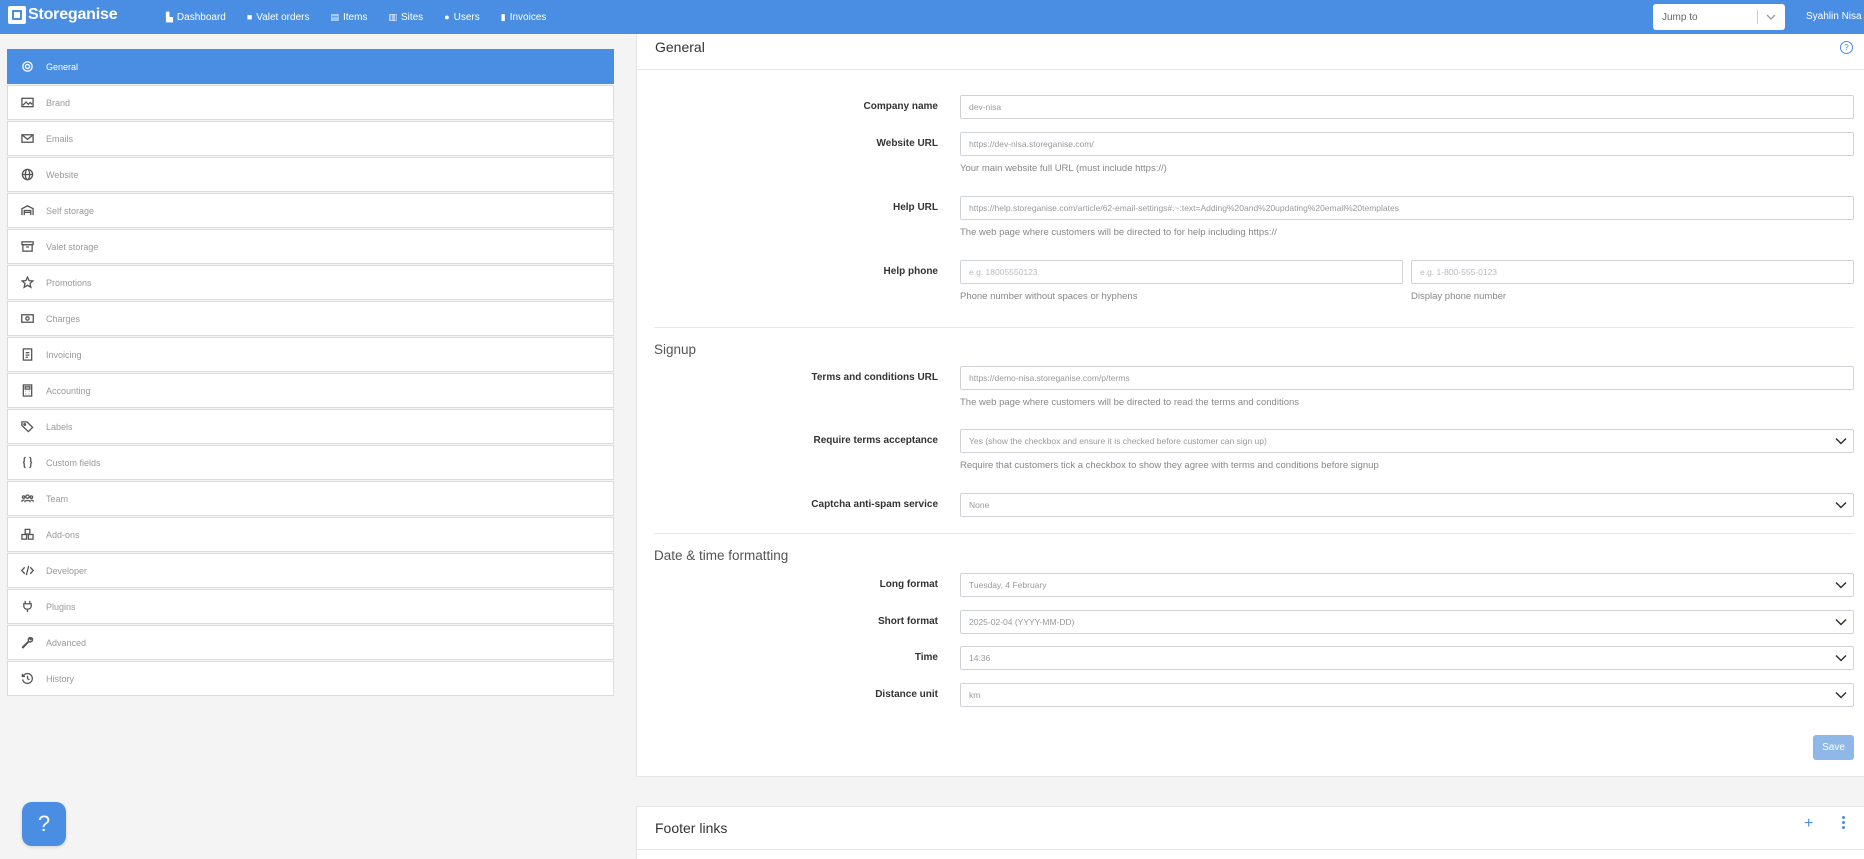 The height and width of the screenshot is (859, 1864). What do you see at coordinates (1008, 585) in the screenshot?
I see `select-value: Tuesday, 4 February` at bounding box center [1008, 585].